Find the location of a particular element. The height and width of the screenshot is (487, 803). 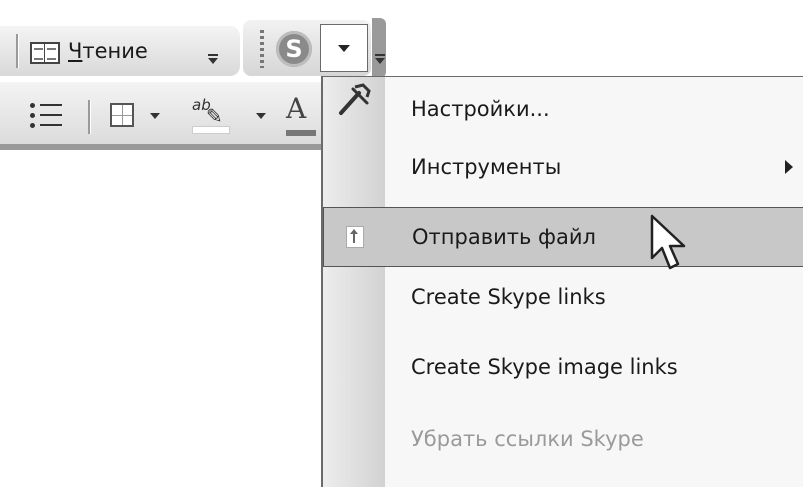

toolbar-bottom-border is located at coordinates (161, 147).